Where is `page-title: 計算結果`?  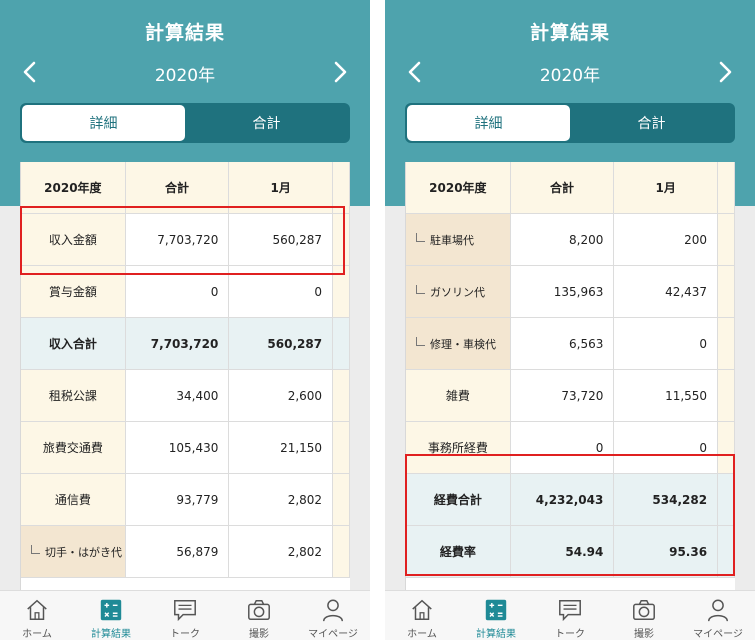 page-title: 計算結果 is located at coordinates (184, 33).